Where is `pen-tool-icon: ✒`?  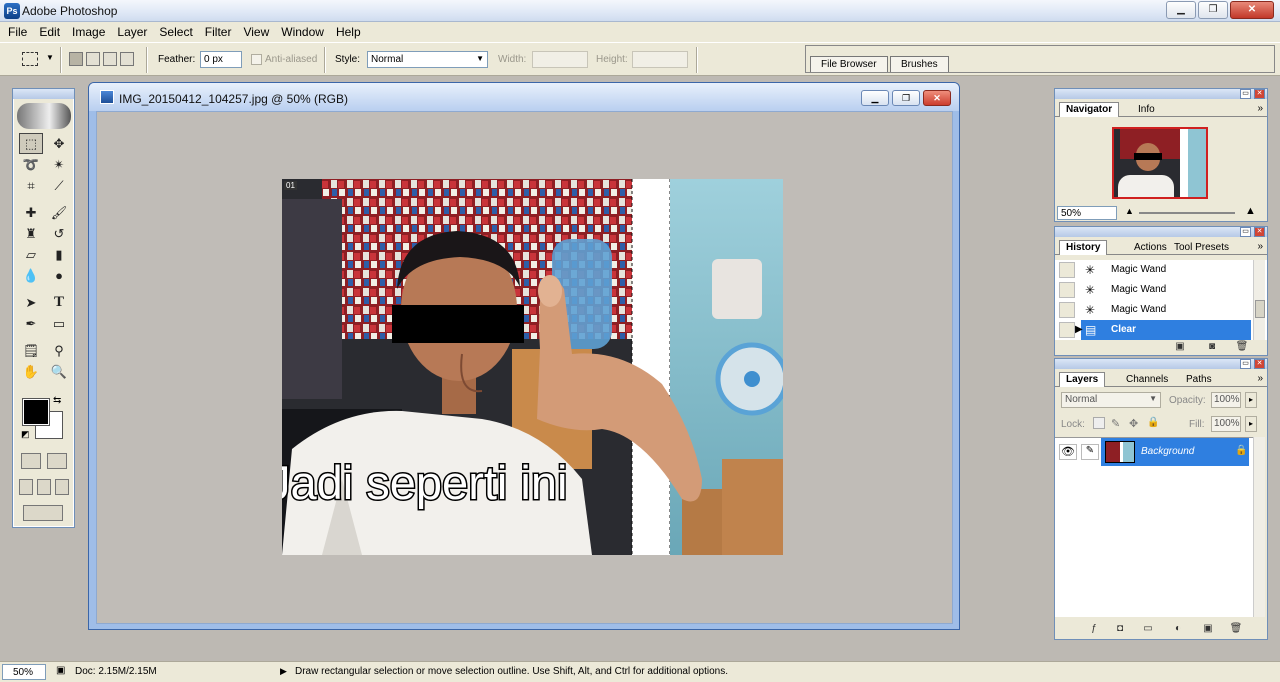 pen-tool-icon: ✒ is located at coordinates (31, 323).